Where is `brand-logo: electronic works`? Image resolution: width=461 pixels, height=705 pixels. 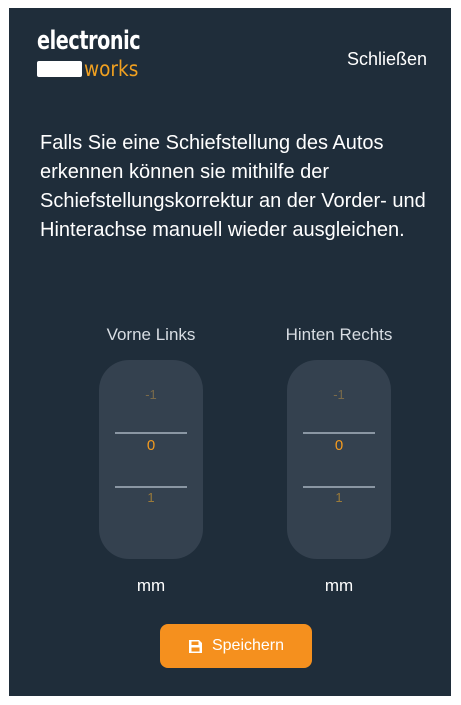
brand-logo: electronic works is located at coordinates (107, 57).